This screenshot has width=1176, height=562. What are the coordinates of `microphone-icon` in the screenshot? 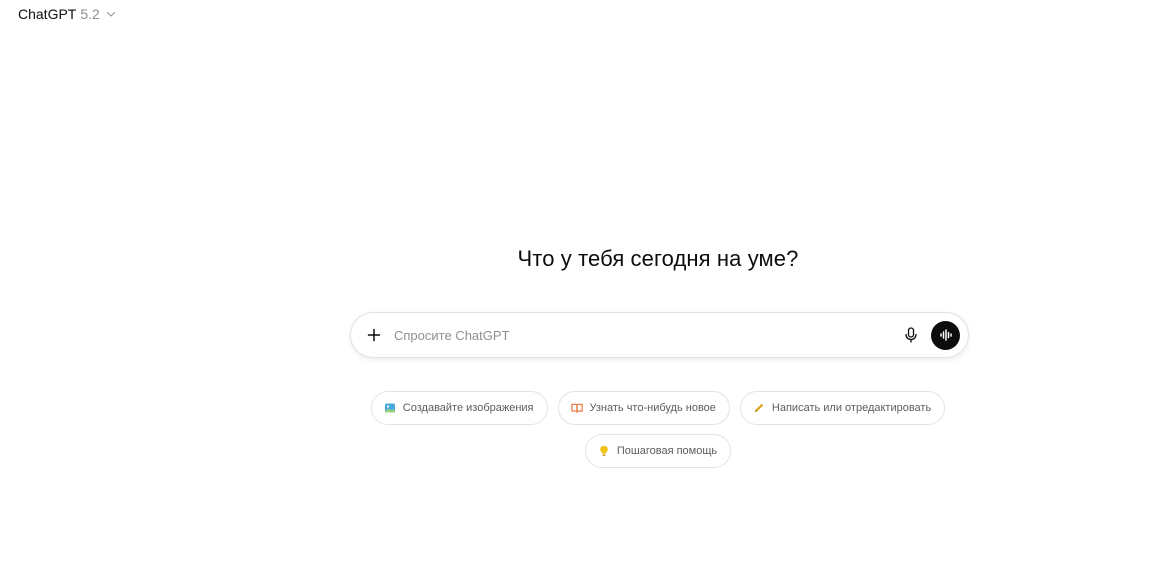 It's located at (911, 335).